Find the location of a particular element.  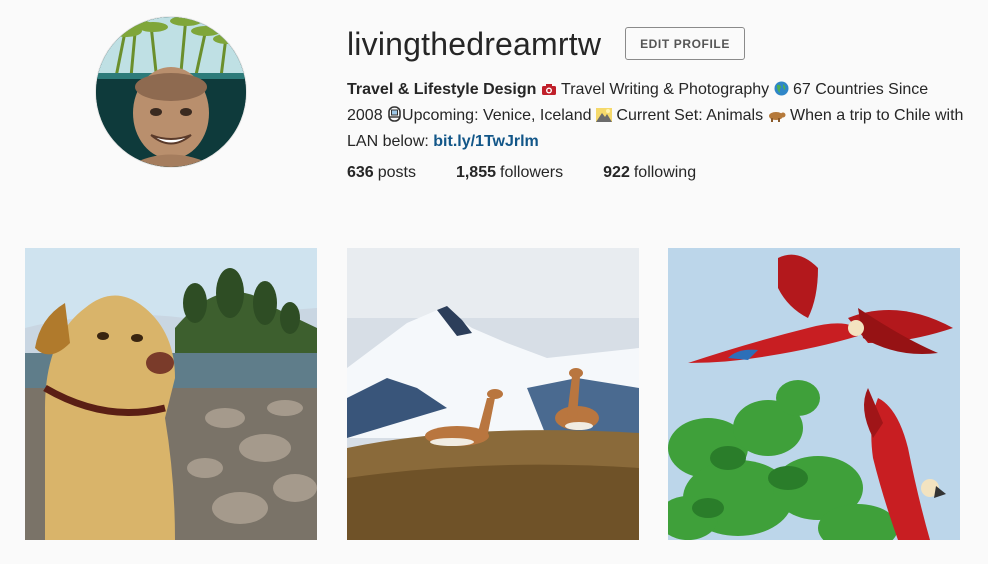

bio-link: bit.ly/1TwJrlm is located at coordinates (486, 141).